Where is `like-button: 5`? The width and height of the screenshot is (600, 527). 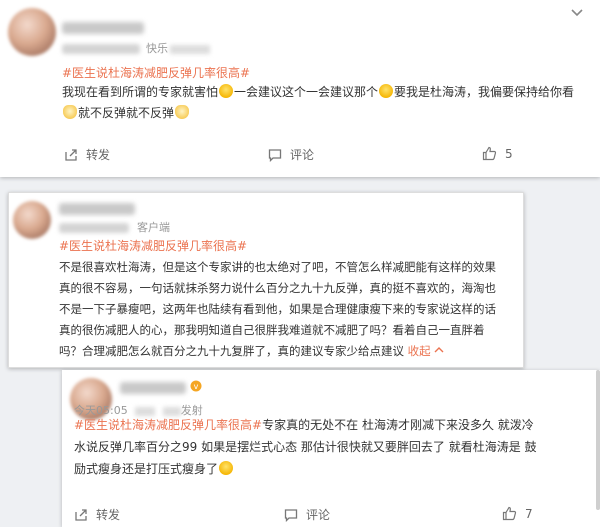 like-button: 5 is located at coordinates (497, 153).